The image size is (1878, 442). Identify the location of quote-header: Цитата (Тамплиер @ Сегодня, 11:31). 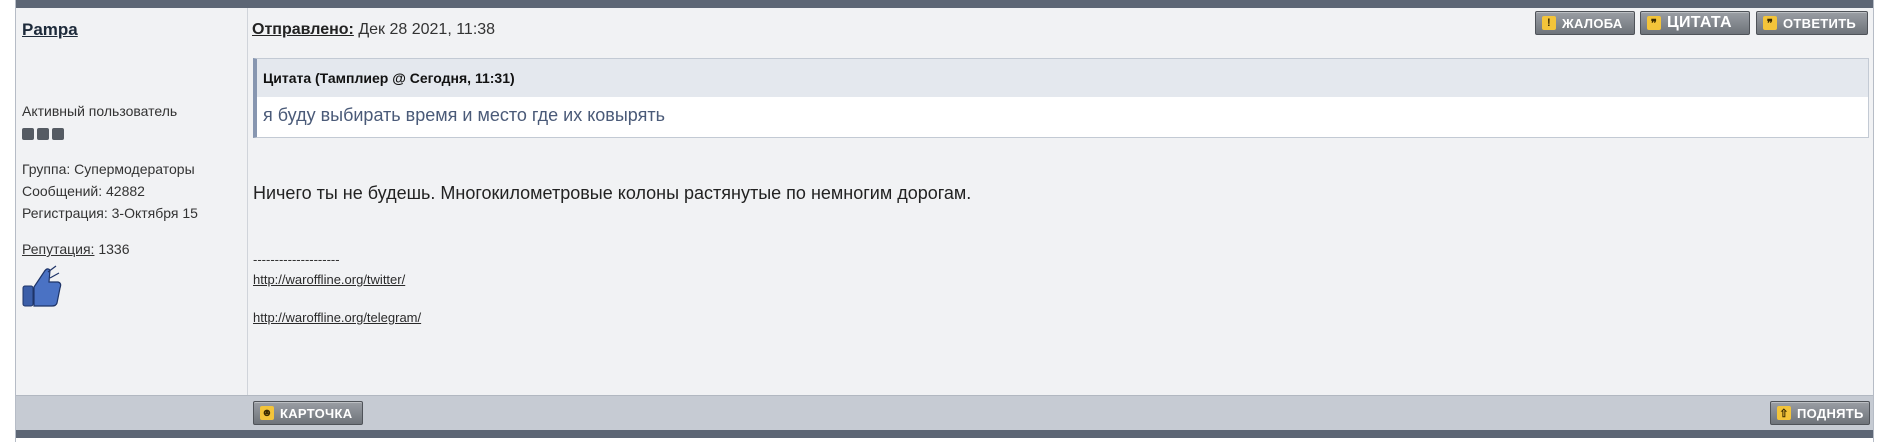
(1062, 78).